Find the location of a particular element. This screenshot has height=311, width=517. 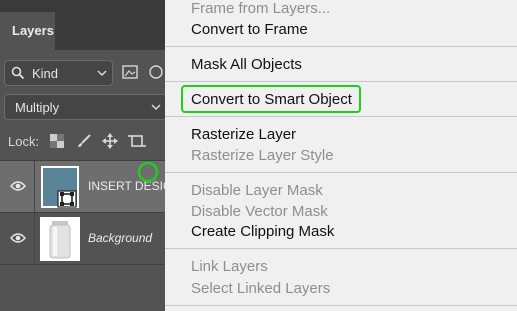

blend-mode-label: Multiply is located at coordinates (37, 107).